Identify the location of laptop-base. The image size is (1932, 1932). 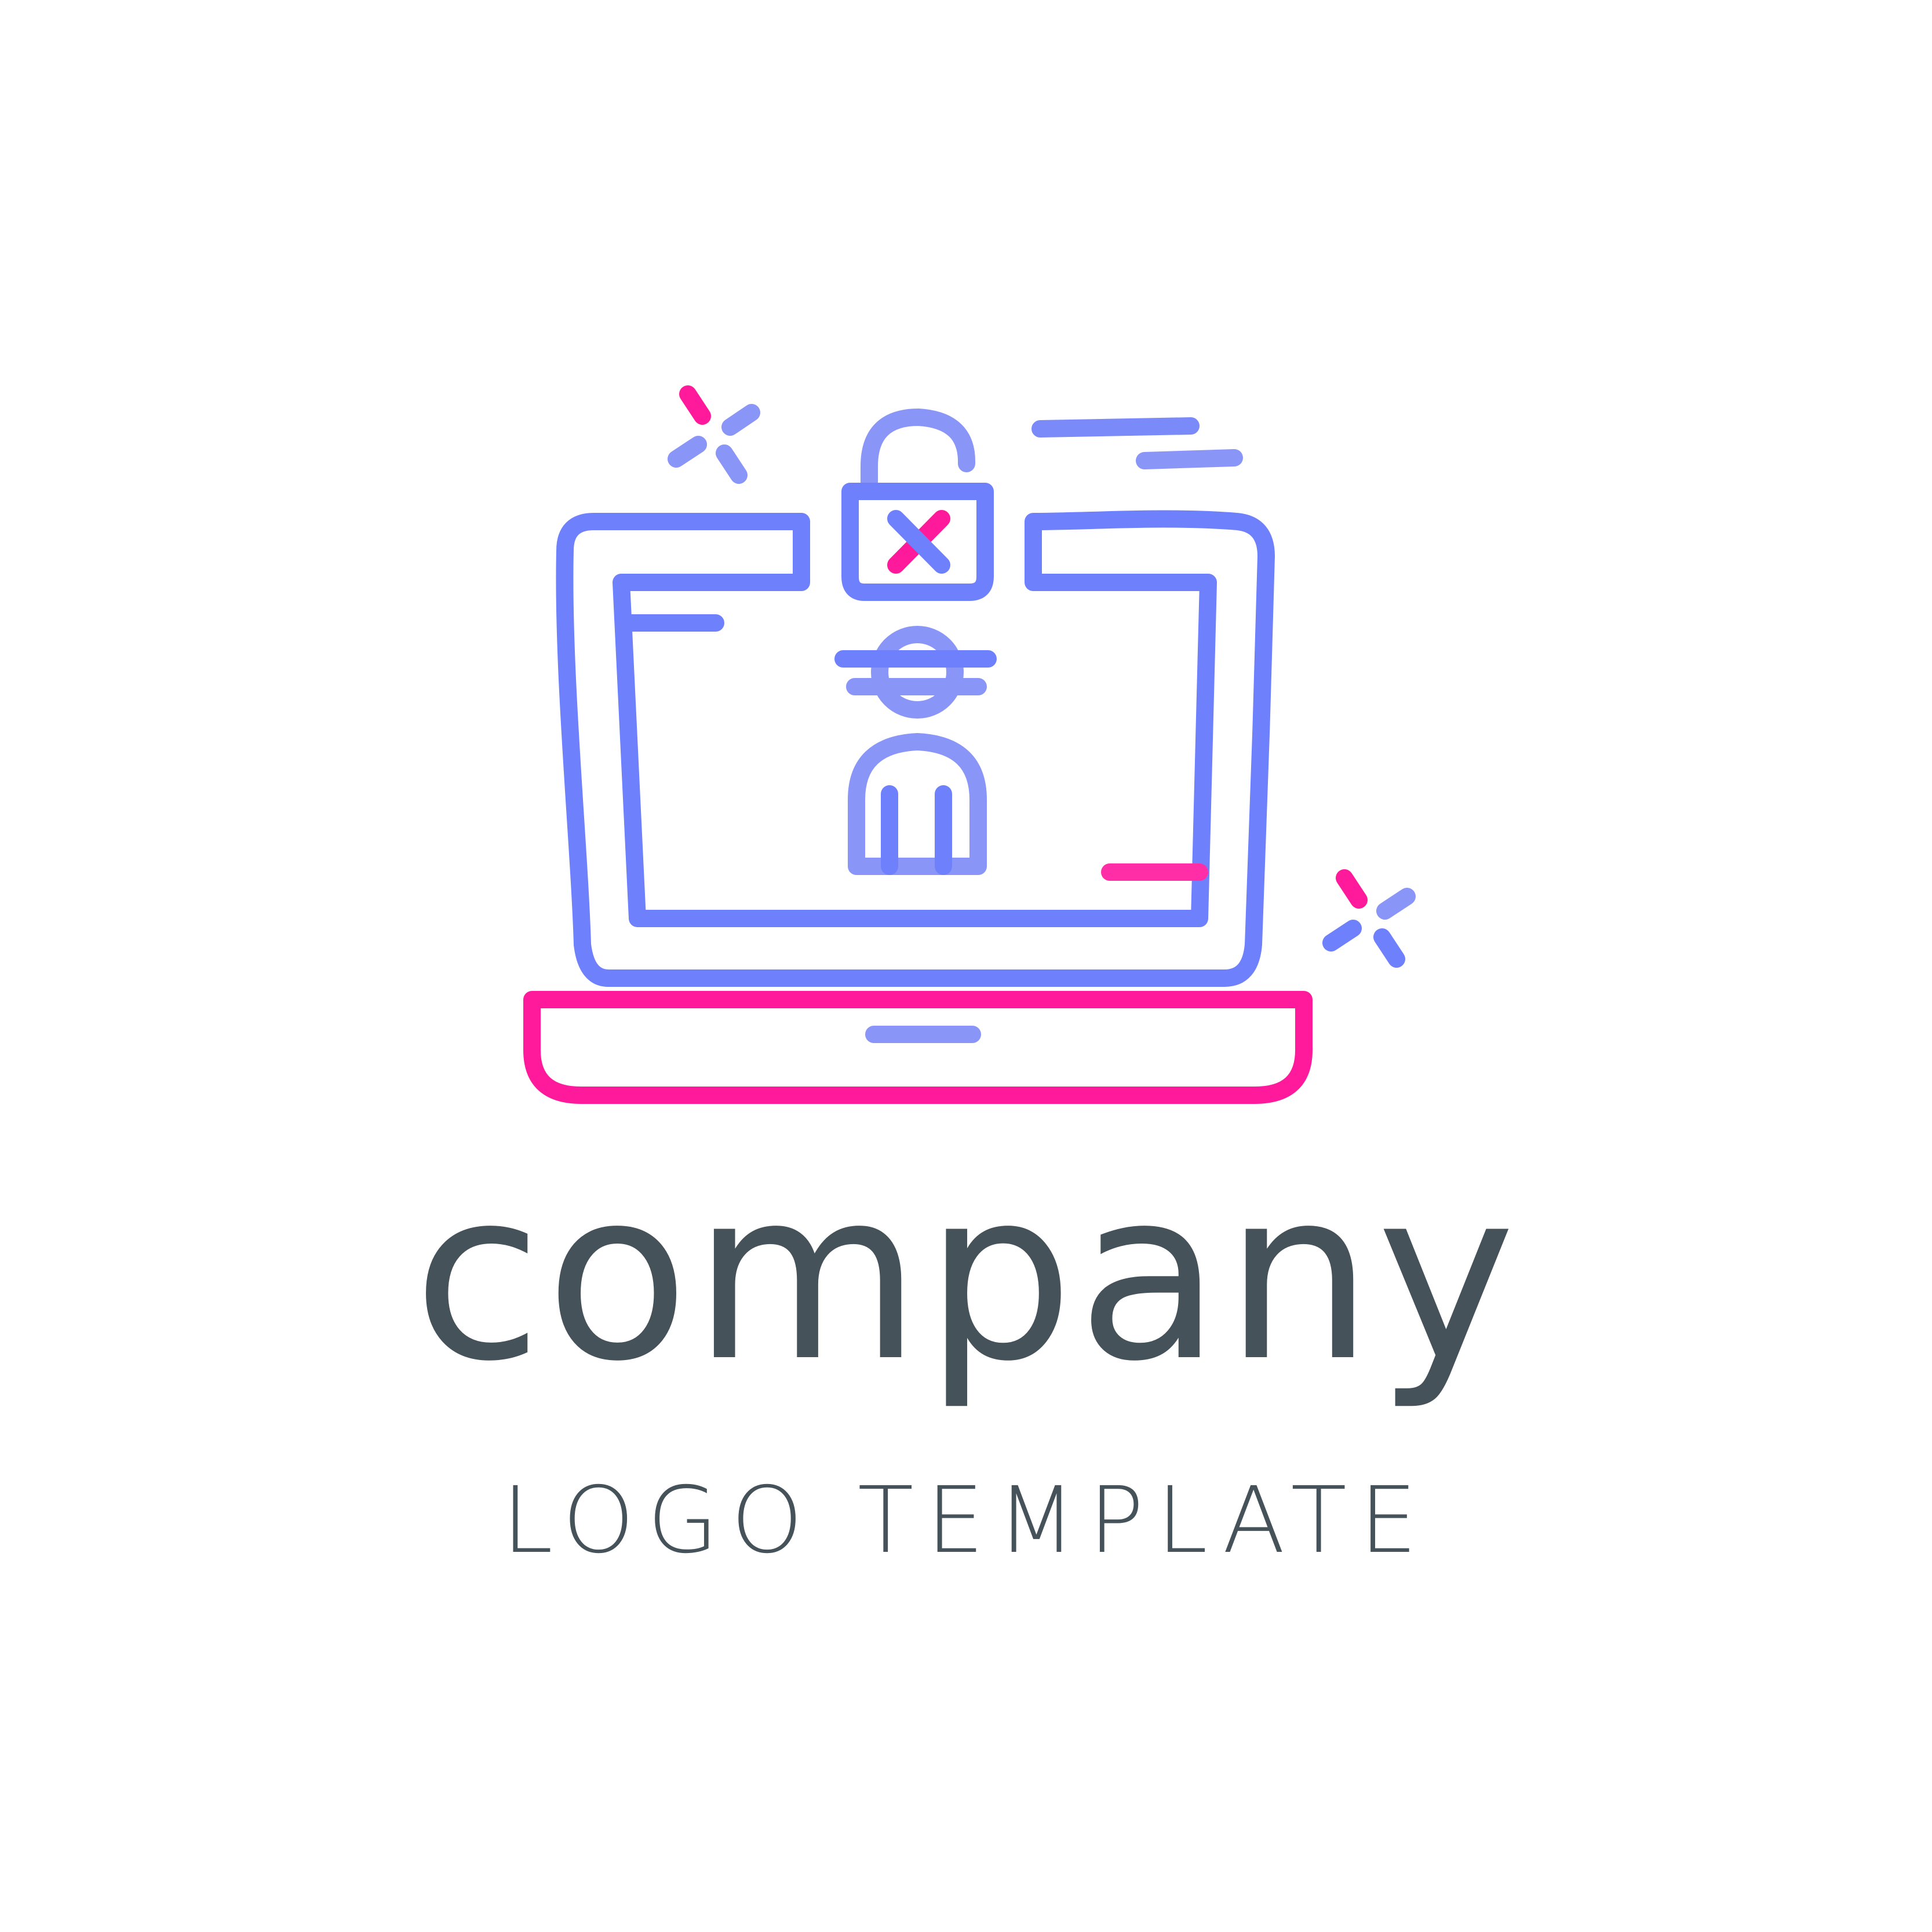
(918, 1048).